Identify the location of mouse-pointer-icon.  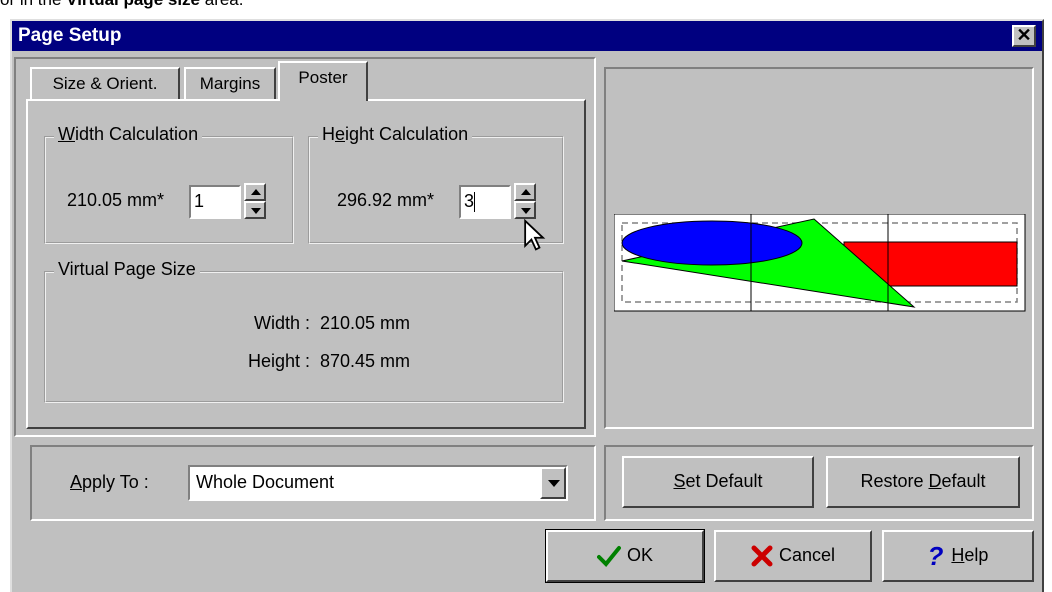
(535, 235).